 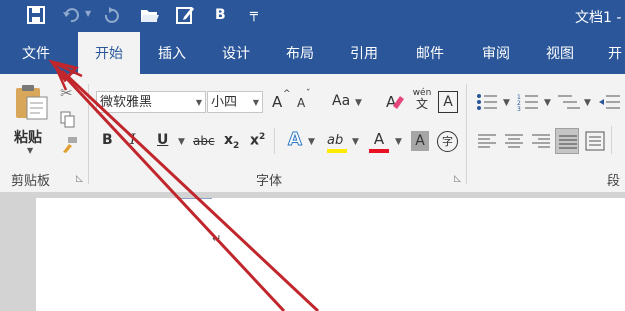 I want to click on grow-font-caret-icon: ^, so click(x=287, y=94).